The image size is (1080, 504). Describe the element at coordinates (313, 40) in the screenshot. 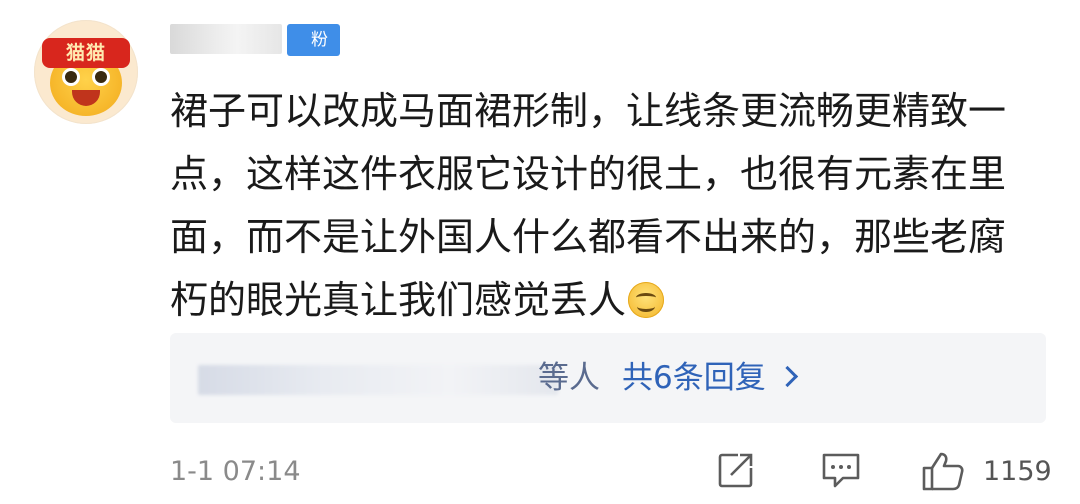

I see `fan-badge: 粉` at that location.